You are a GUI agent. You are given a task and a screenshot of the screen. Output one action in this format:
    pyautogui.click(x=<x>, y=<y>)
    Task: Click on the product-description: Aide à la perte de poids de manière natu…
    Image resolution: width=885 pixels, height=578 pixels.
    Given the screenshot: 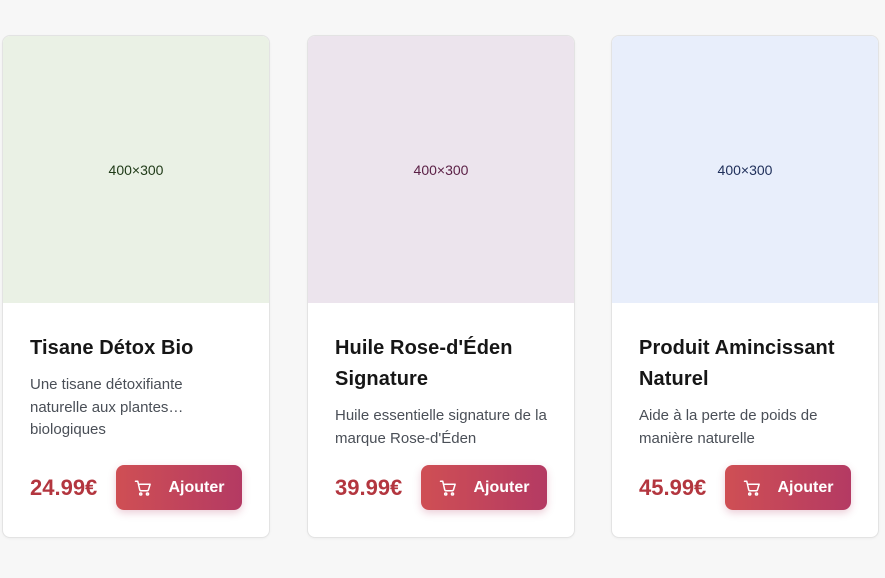 What is the action you would take?
    pyautogui.click(x=728, y=427)
    